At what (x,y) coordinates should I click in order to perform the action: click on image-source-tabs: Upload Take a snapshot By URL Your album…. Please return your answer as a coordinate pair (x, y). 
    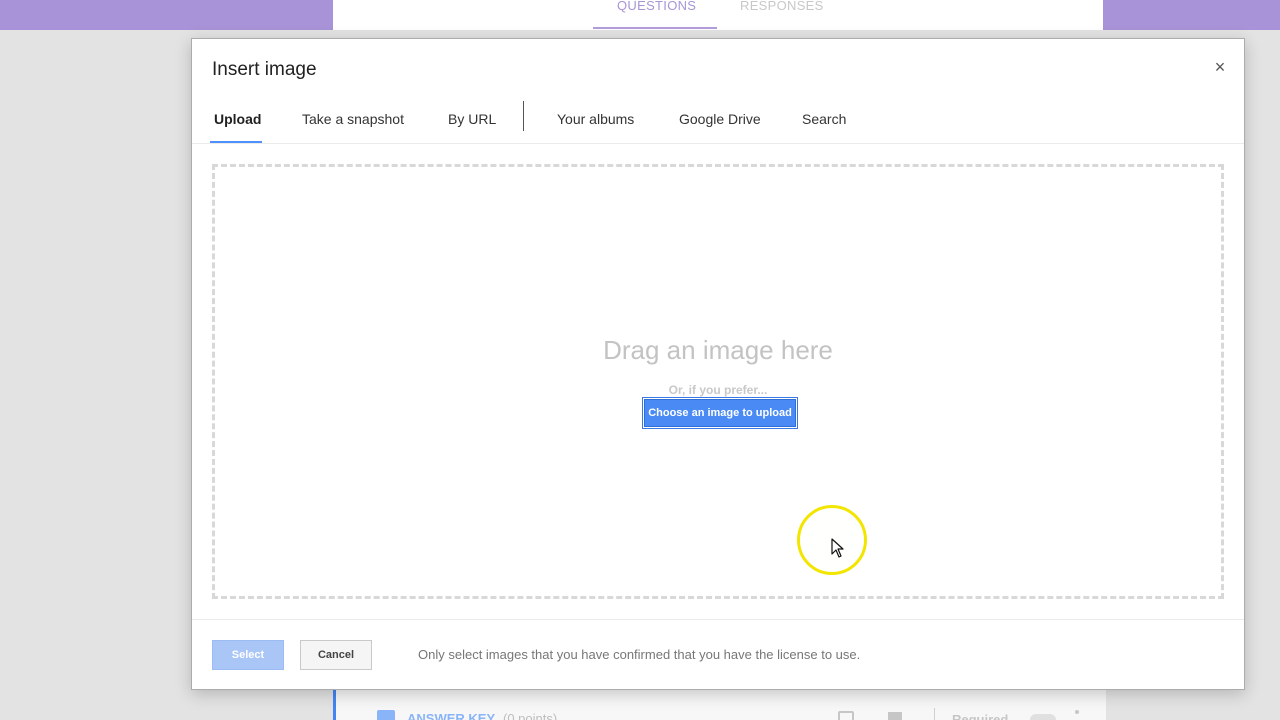
    Looking at the image, I should click on (722, 123).